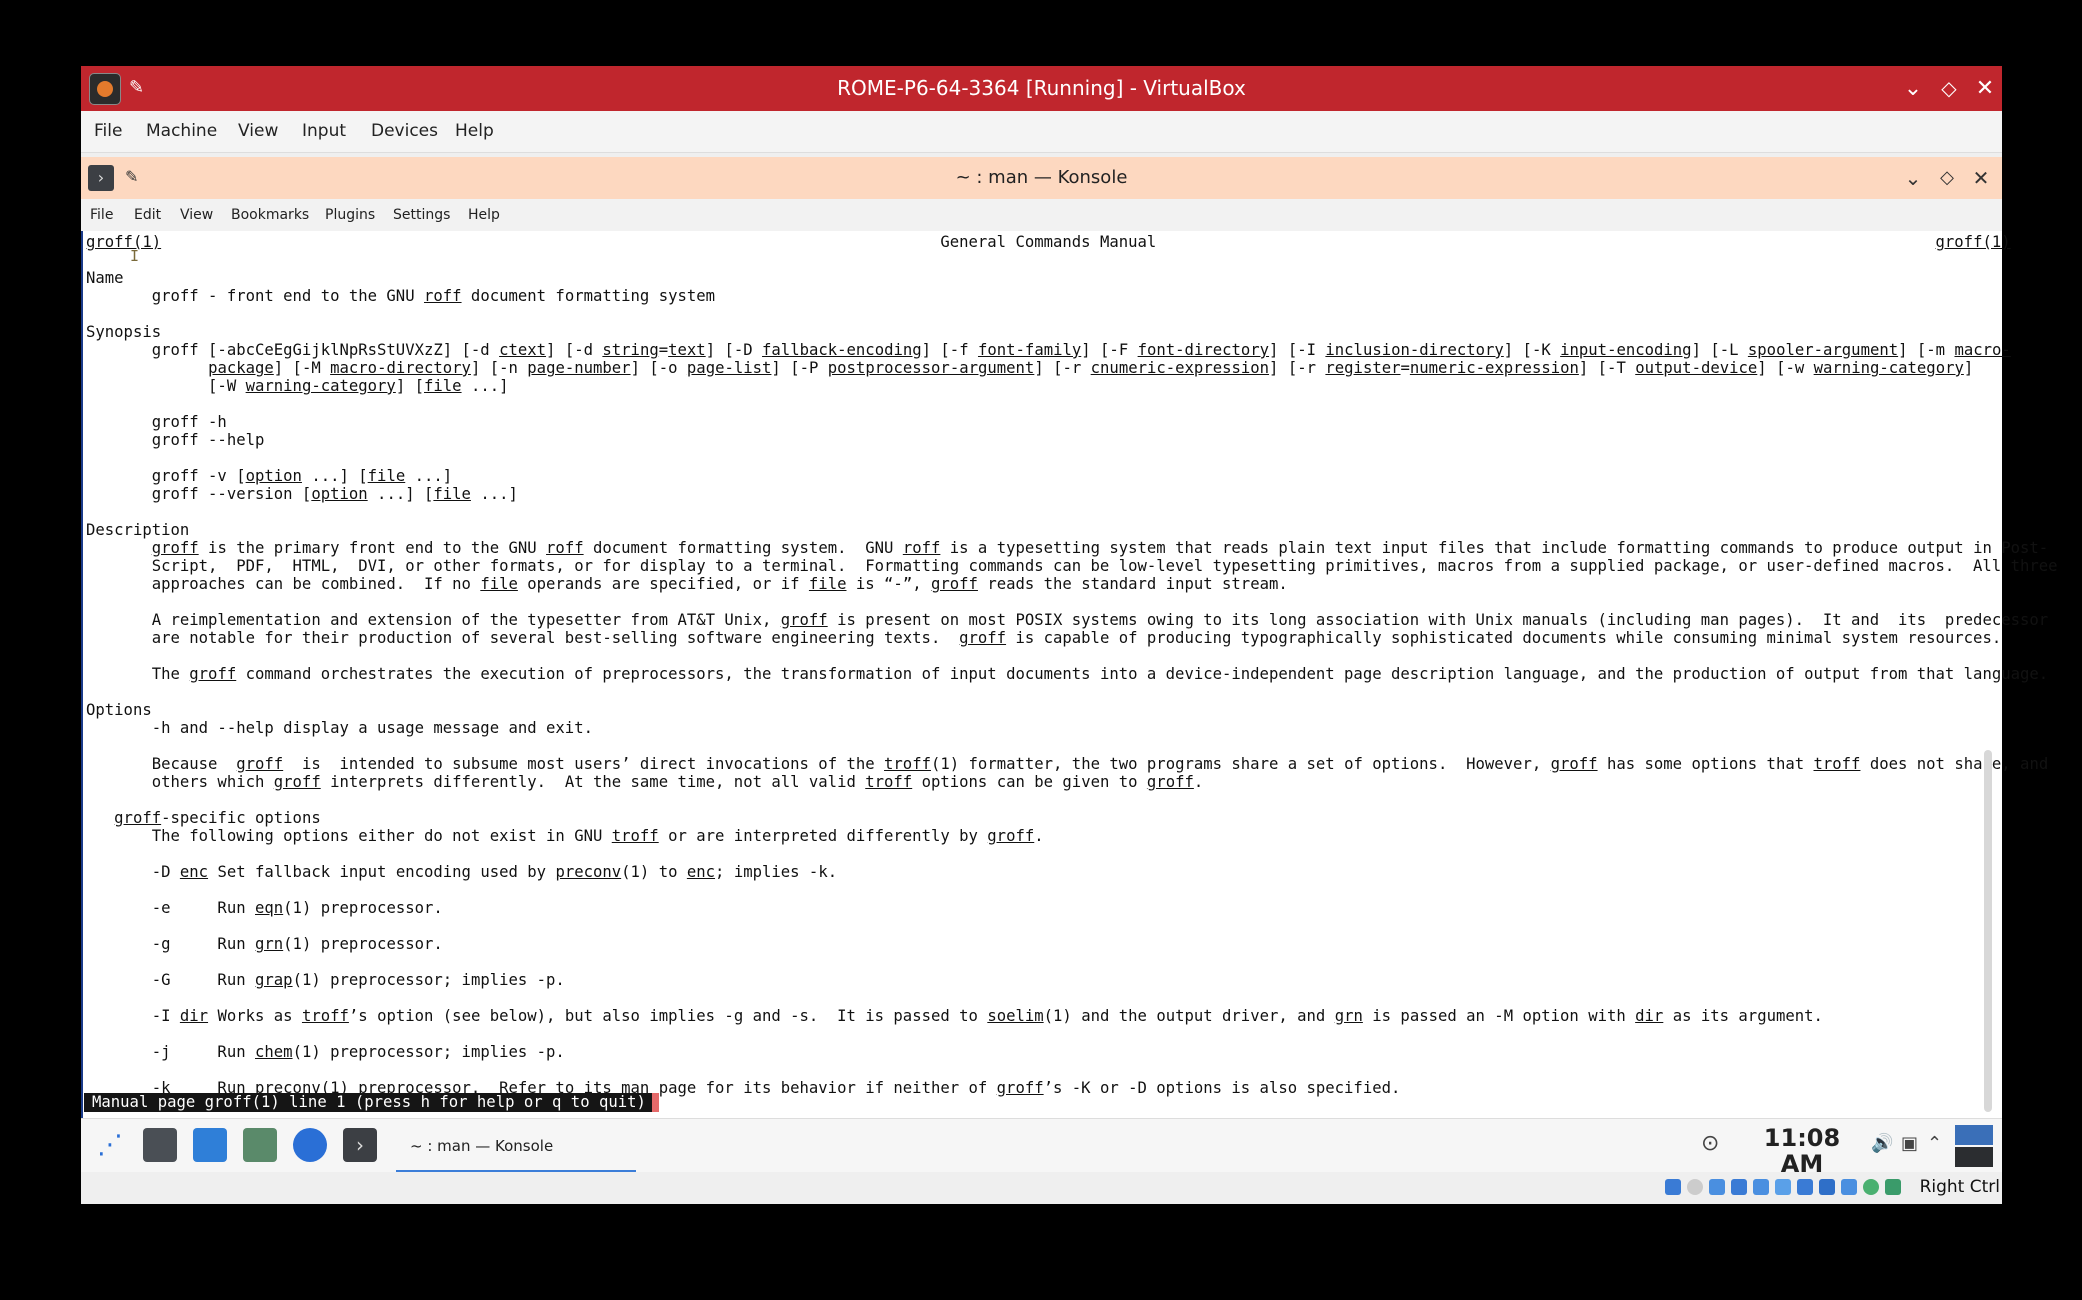 This screenshot has height=1300, width=2082. I want to click on man-header-left: groff(1), so click(124, 242).